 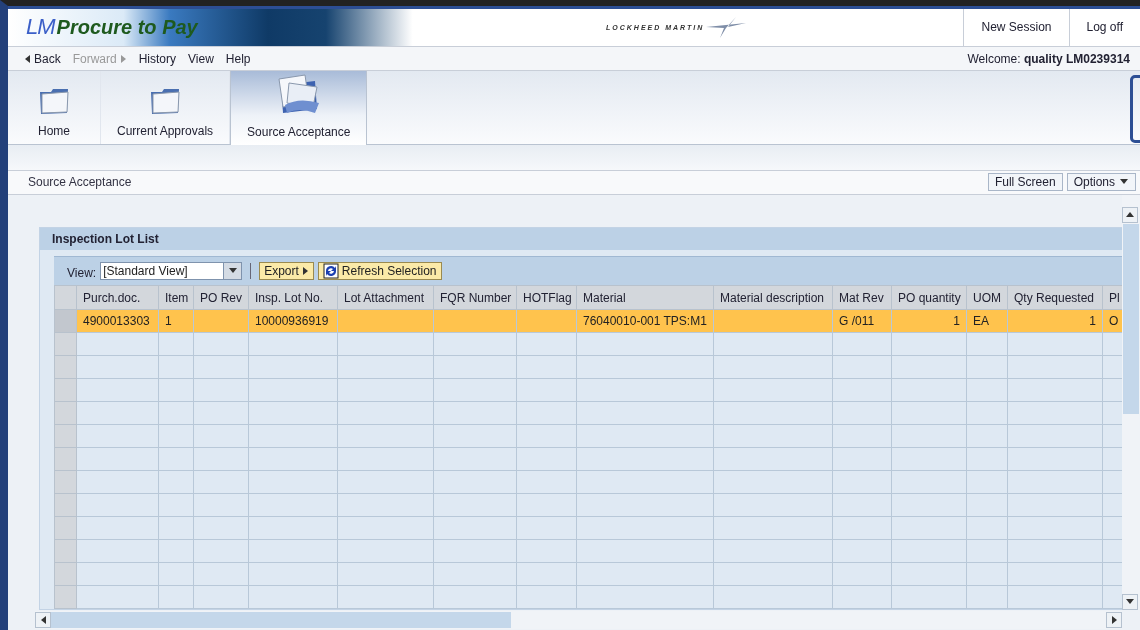 What do you see at coordinates (1130, 215) in the screenshot?
I see `scroll-up-icon` at bounding box center [1130, 215].